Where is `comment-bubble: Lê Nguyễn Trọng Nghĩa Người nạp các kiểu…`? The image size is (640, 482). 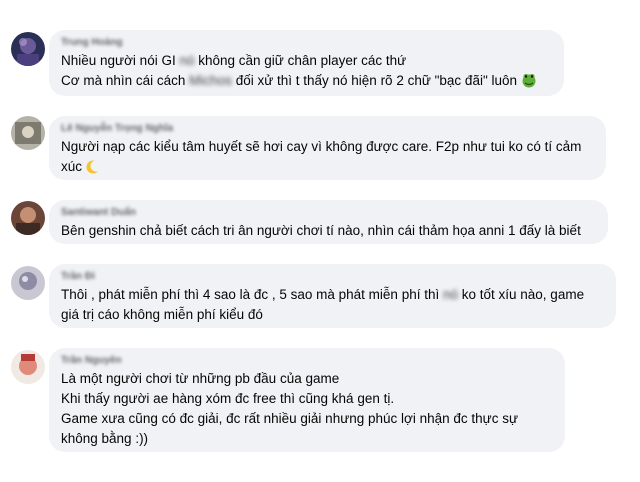
comment-bubble: Lê Nguyễn Trọng Nghĩa Người nạp các kiểu… is located at coordinates (327, 148).